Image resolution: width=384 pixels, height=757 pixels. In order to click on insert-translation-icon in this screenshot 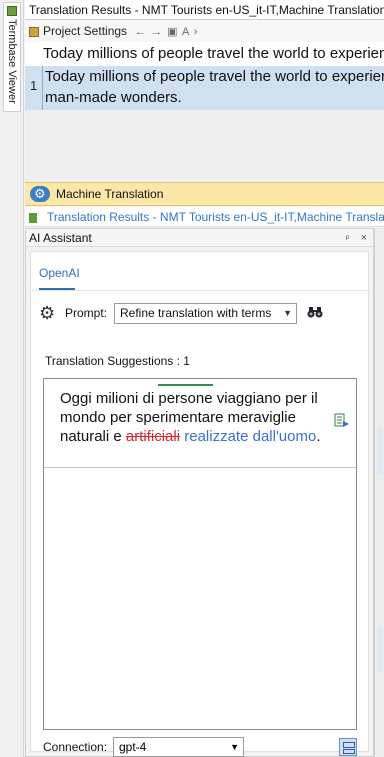, I will do `click(342, 421)`.